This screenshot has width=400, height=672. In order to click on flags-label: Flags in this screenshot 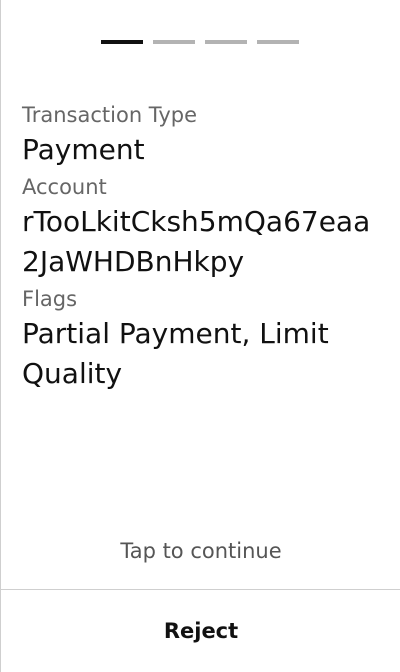, I will do `click(50, 299)`.